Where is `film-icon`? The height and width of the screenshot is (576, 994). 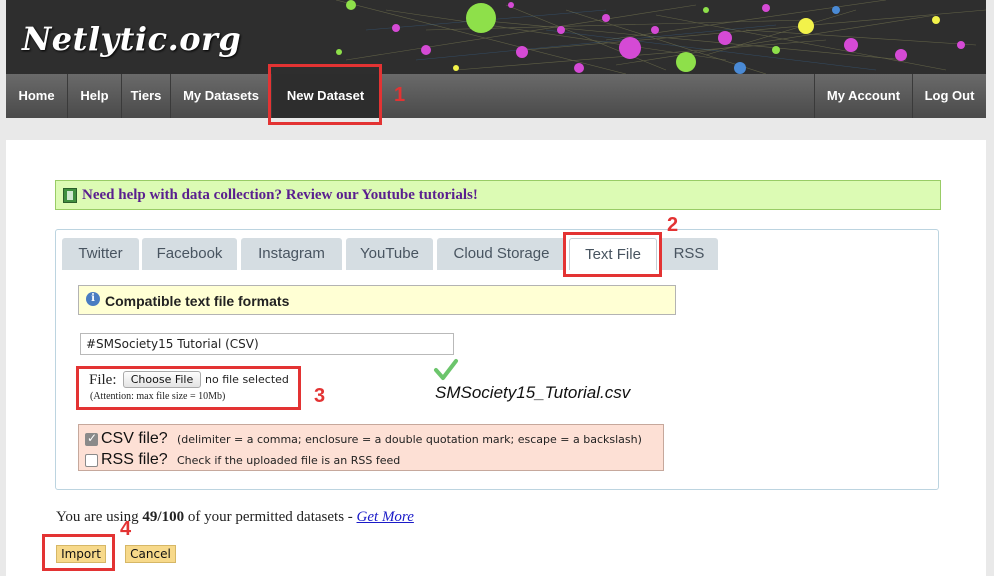
film-icon is located at coordinates (70, 195).